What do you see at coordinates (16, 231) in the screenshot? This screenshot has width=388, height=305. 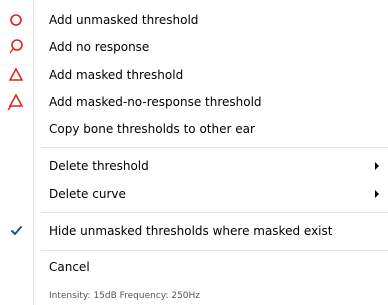 I see `checkmark-icon` at bounding box center [16, 231].